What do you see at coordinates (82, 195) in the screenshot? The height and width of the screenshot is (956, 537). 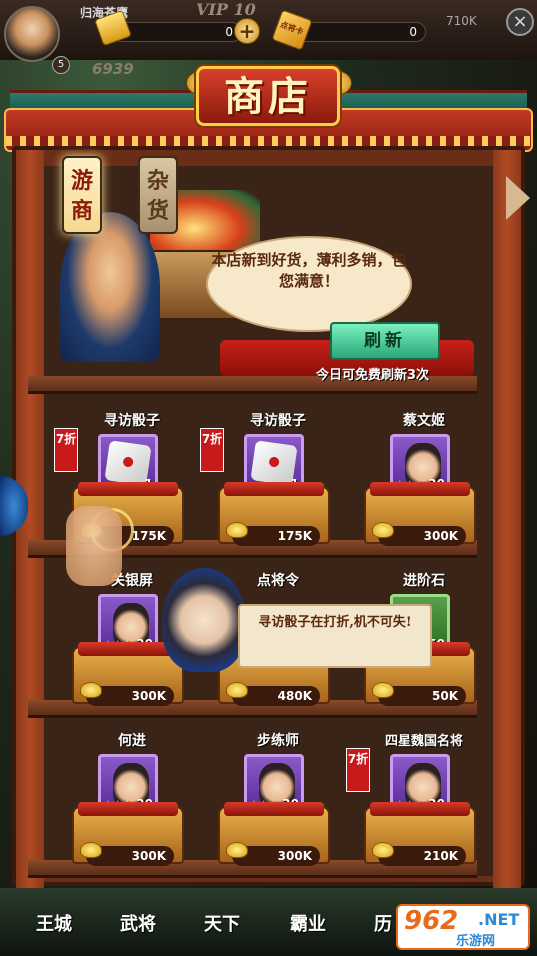 I see `tab-traveling-merchant: 游商` at bounding box center [82, 195].